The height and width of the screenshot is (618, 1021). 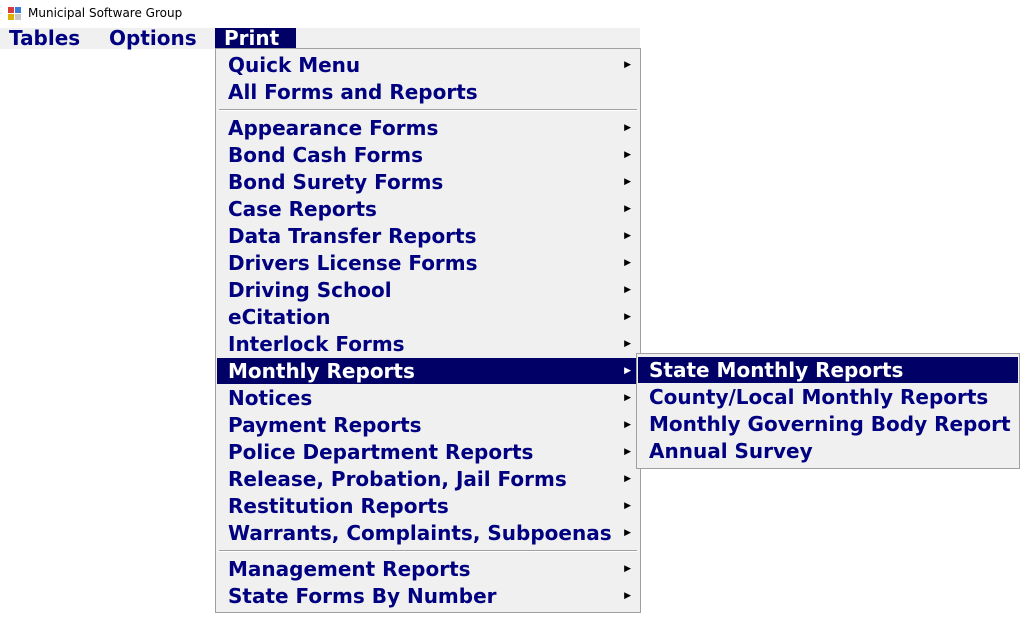 What do you see at coordinates (420, 533) in the screenshot?
I see `menu-item-label: Warrants, Complaints, Subpoenas` at bounding box center [420, 533].